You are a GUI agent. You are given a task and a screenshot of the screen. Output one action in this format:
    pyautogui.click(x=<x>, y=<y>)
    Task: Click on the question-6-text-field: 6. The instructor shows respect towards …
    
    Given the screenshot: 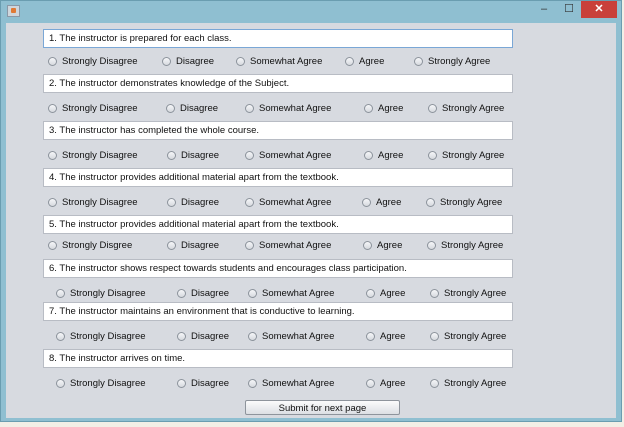 What is the action you would take?
    pyautogui.click(x=278, y=268)
    